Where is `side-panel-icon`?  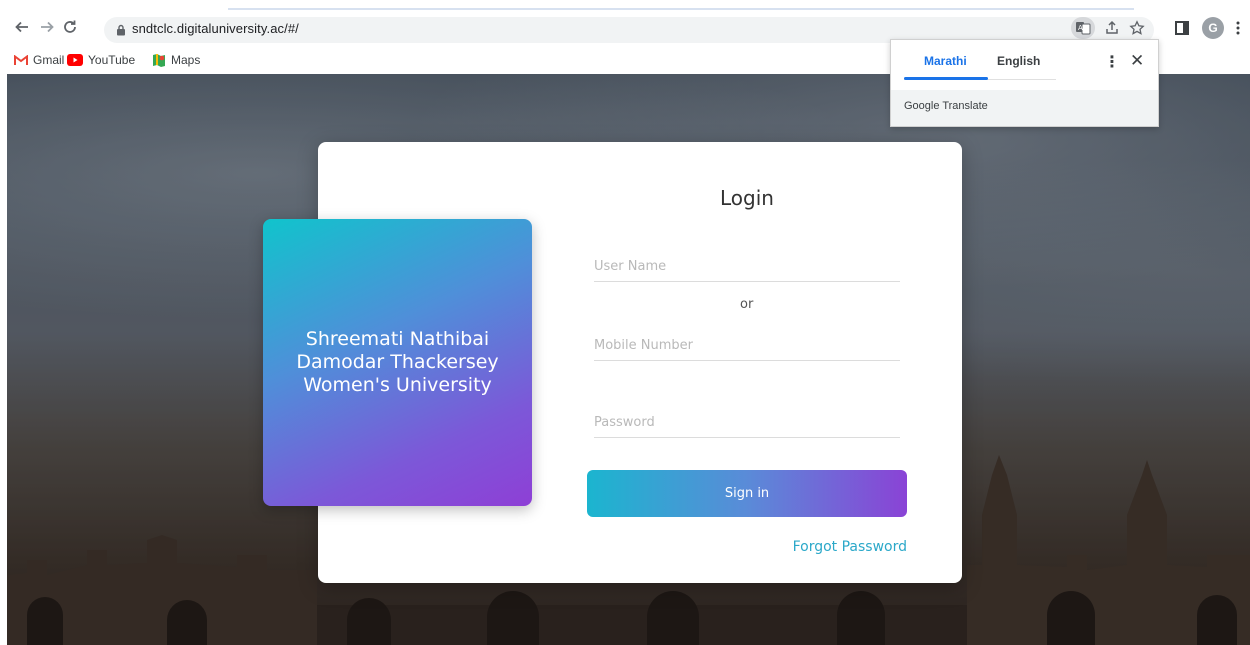
side-panel-icon is located at coordinates (1182, 28).